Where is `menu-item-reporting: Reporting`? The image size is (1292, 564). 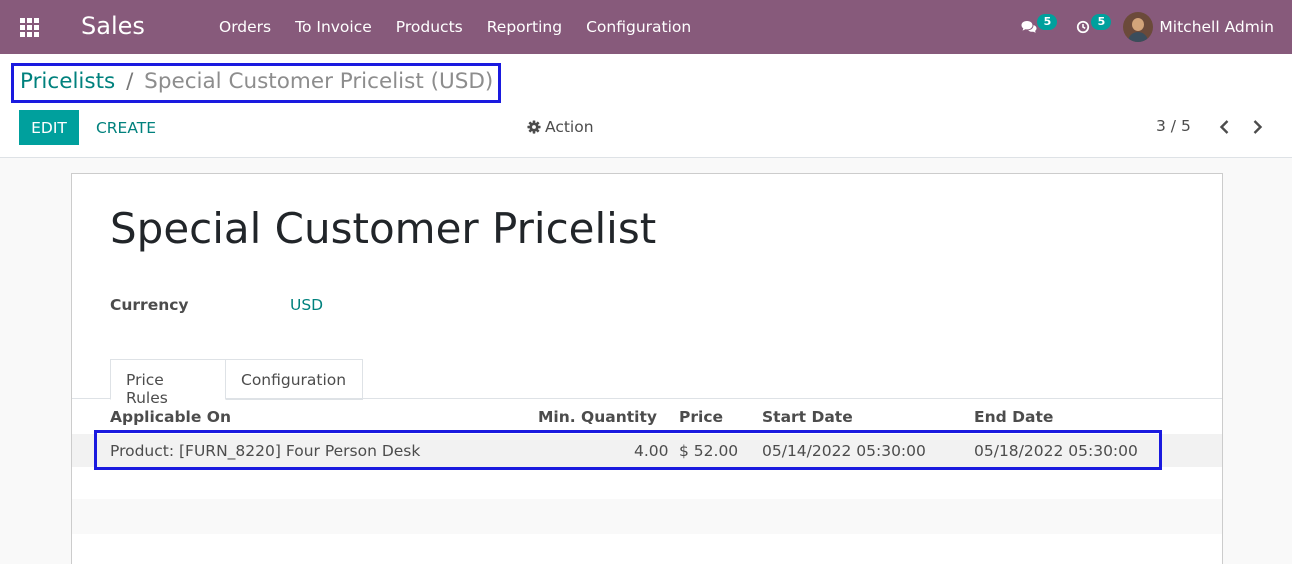
menu-item-reporting: Reporting is located at coordinates (524, 27).